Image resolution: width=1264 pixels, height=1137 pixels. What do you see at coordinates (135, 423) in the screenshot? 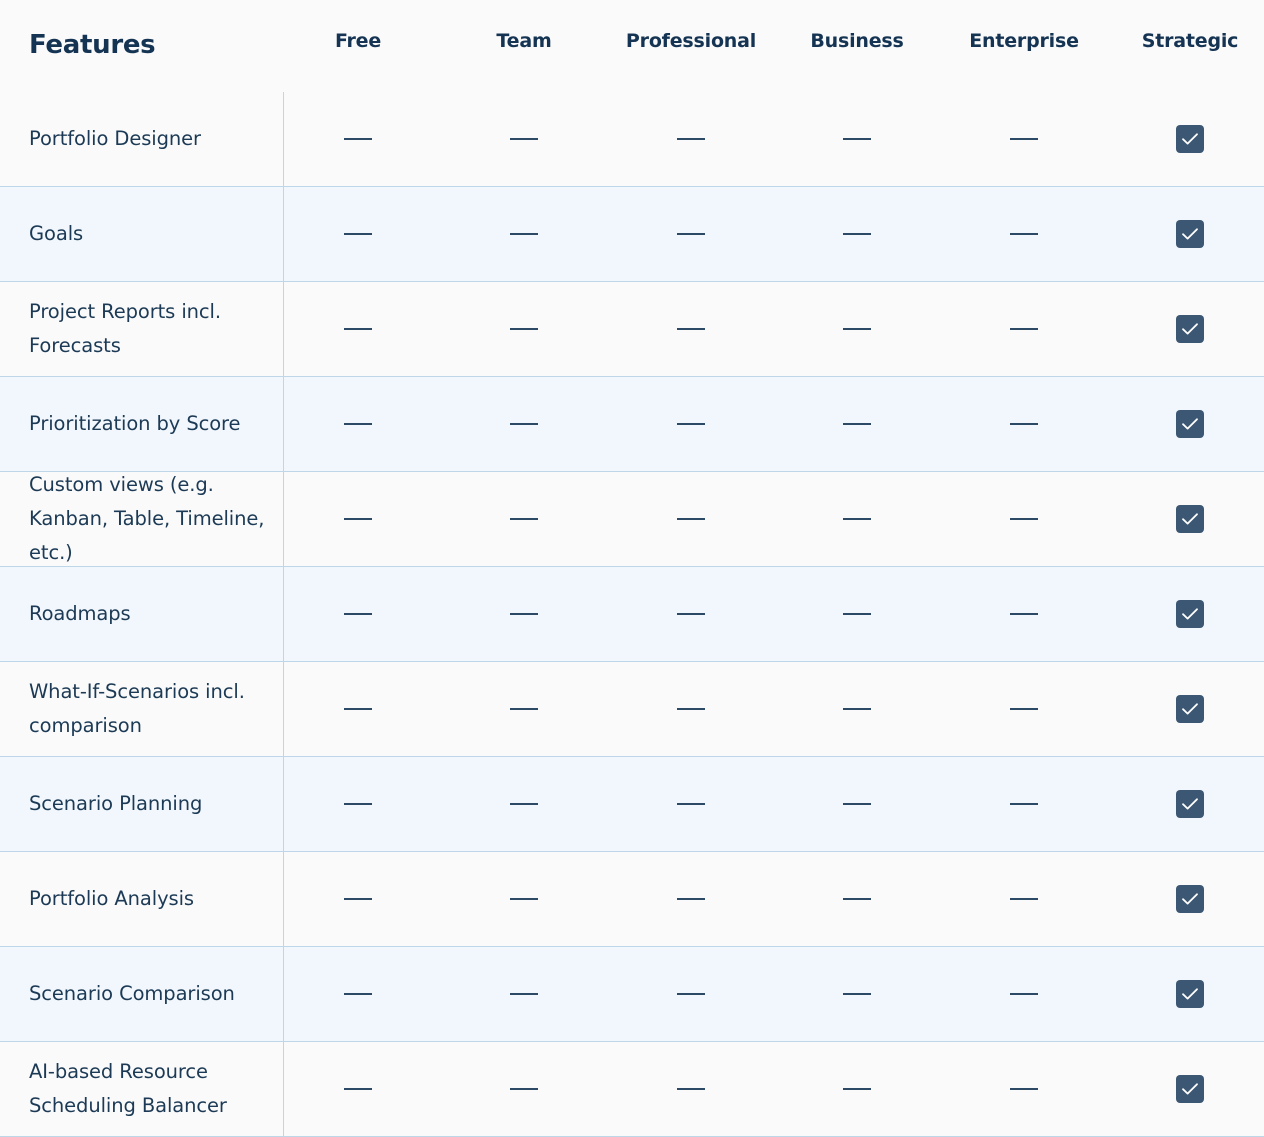
I see `feature-label: Prioritization by Score` at bounding box center [135, 423].